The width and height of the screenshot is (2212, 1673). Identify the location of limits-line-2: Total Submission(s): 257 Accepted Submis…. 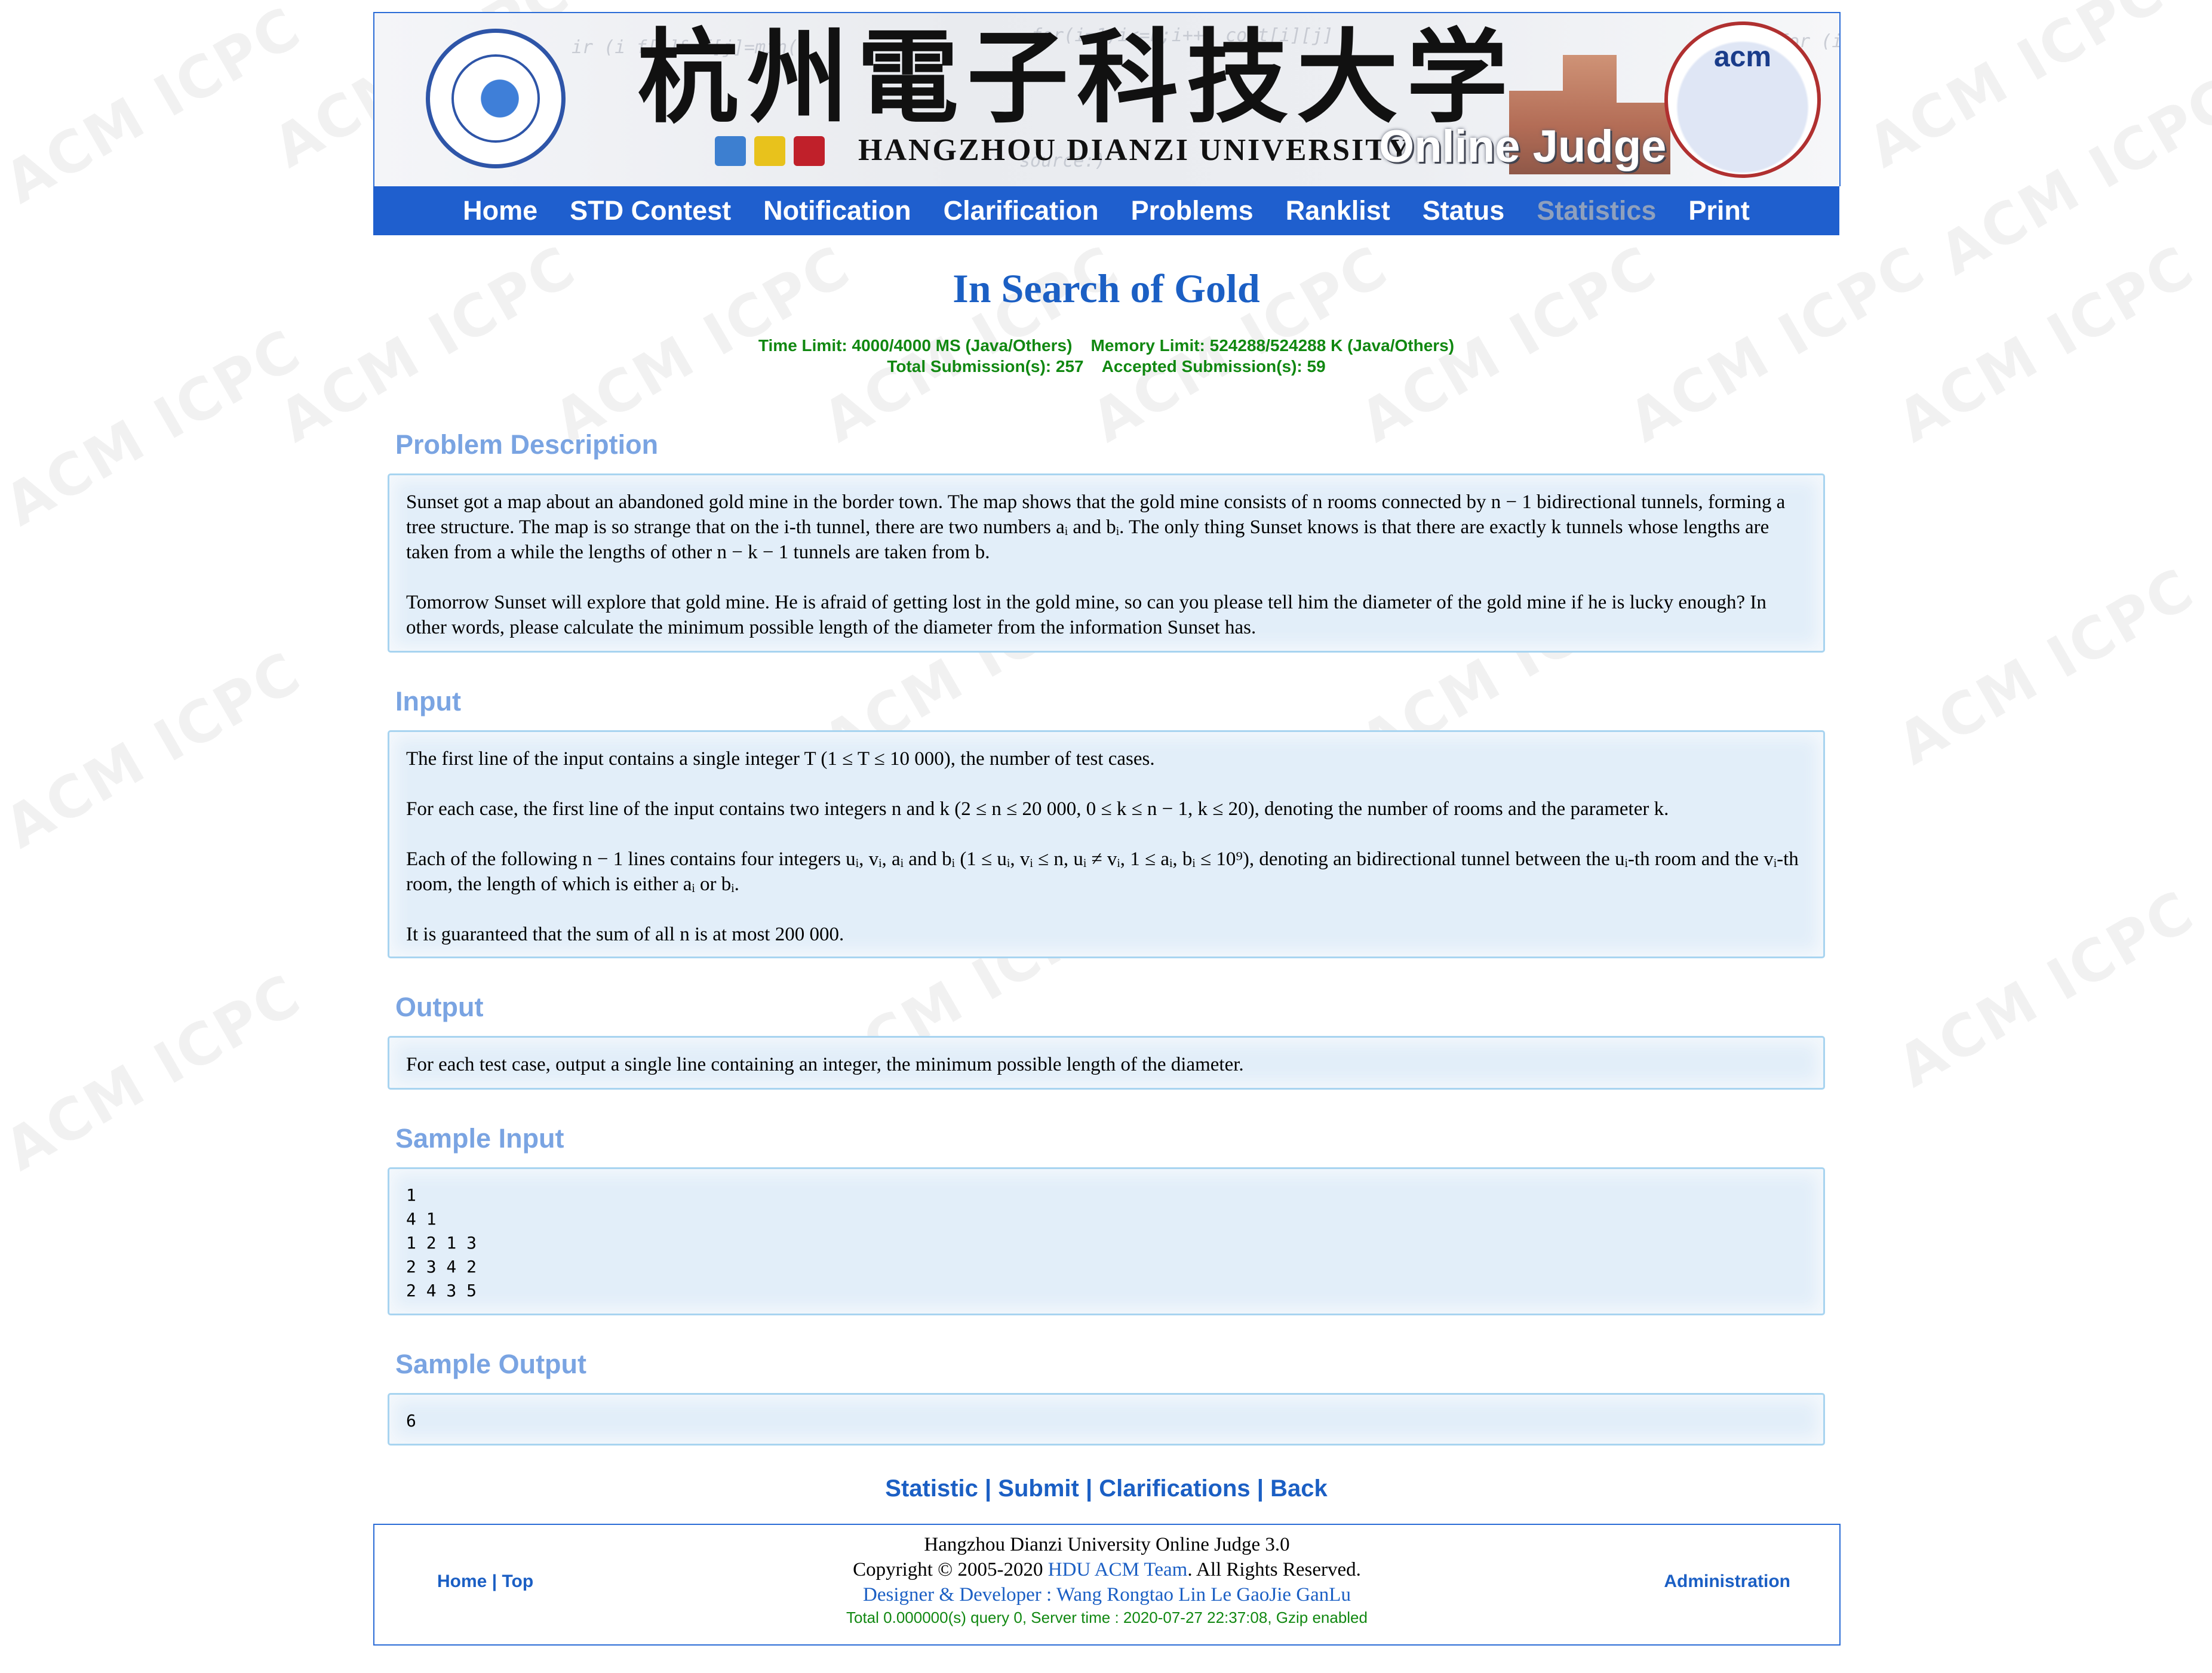
(1106, 366).